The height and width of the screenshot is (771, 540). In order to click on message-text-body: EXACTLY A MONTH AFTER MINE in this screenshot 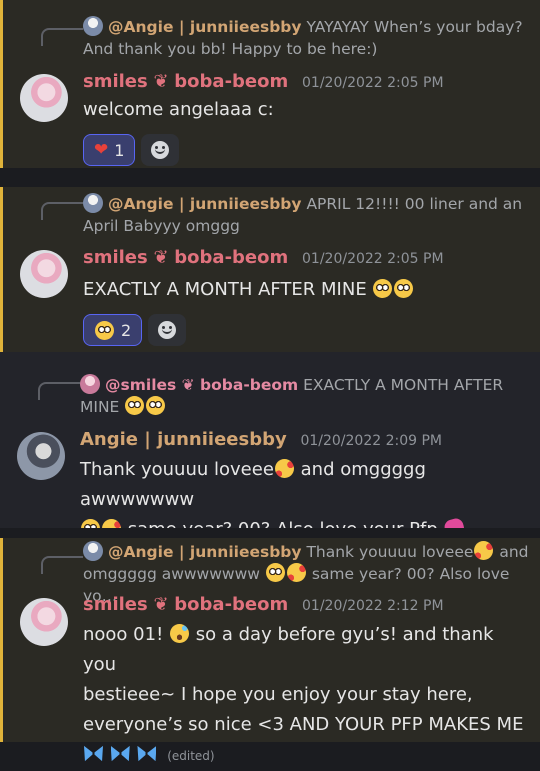, I will do `click(225, 289)`.